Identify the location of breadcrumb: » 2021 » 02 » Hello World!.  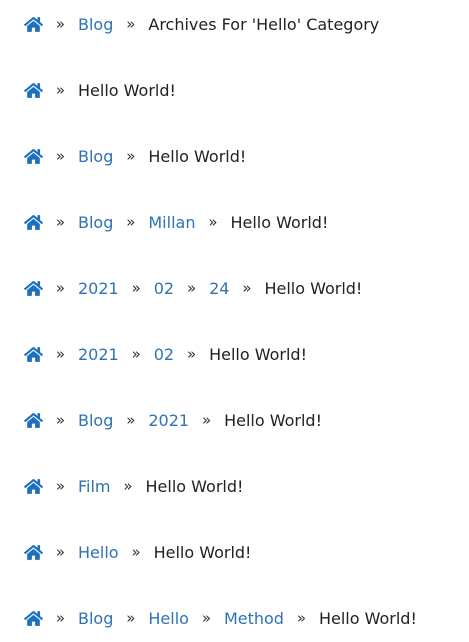
(165, 354).